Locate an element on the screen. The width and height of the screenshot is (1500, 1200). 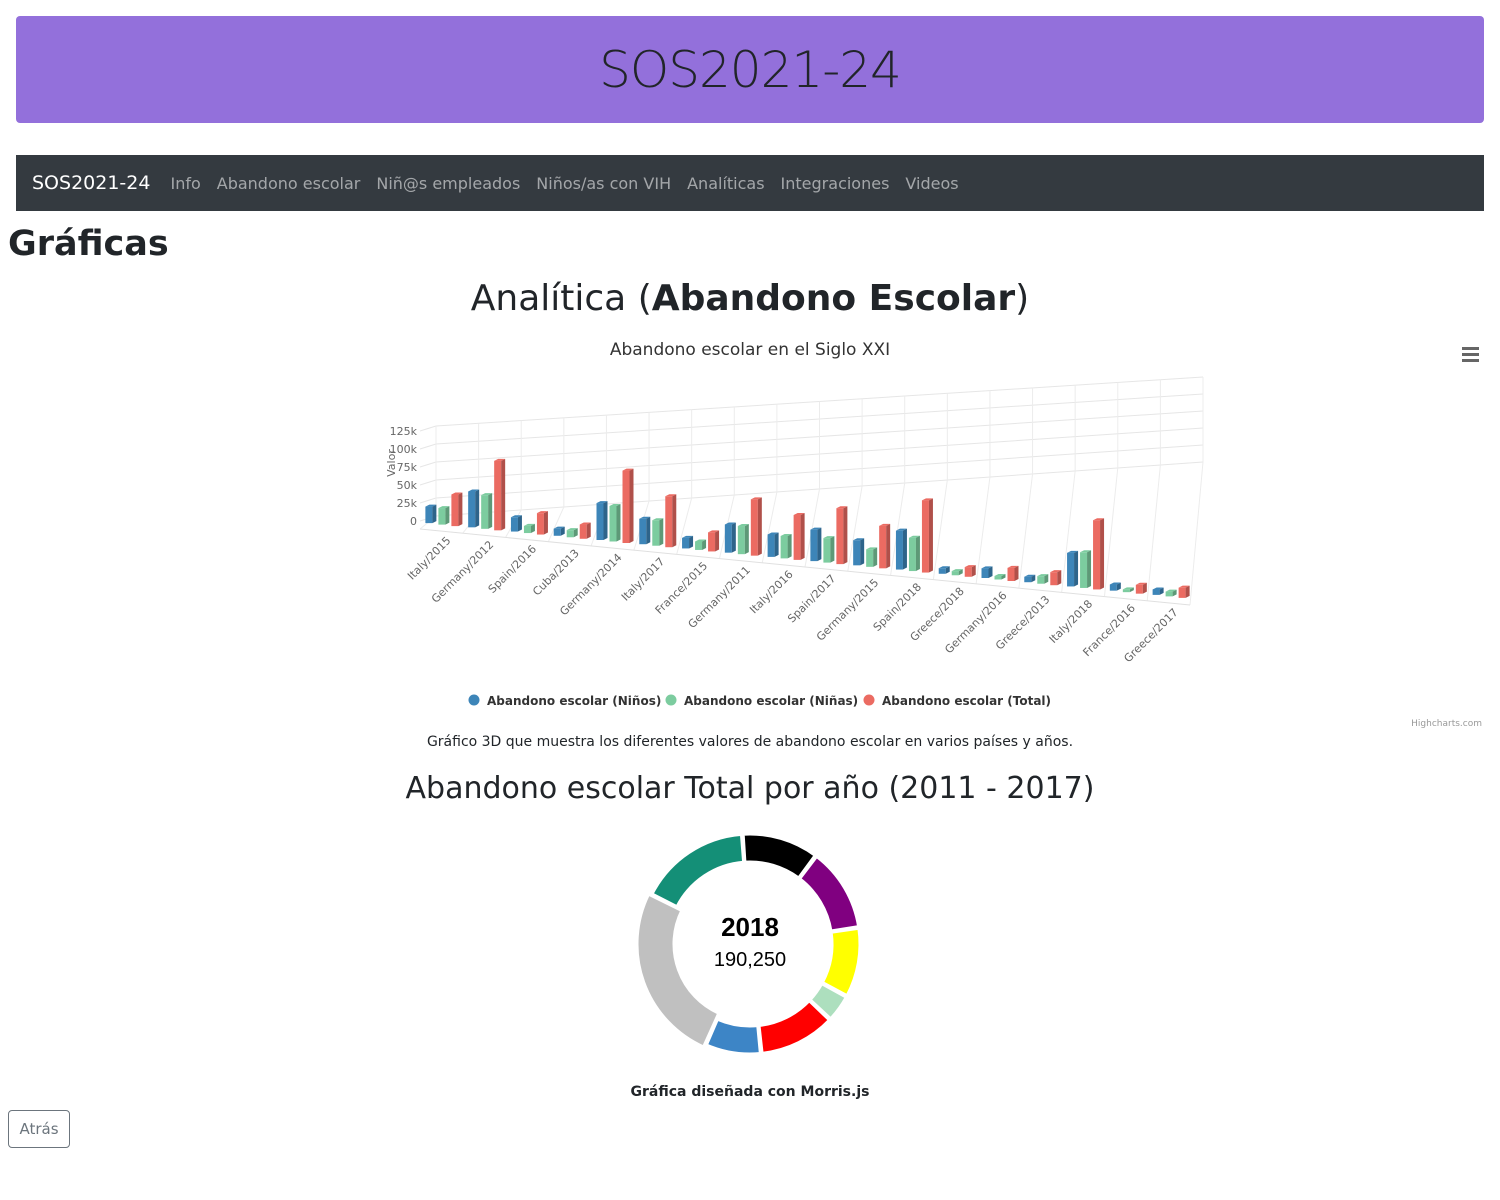
x-tick-label: Italy/2018 is located at coordinates (1071, 621).